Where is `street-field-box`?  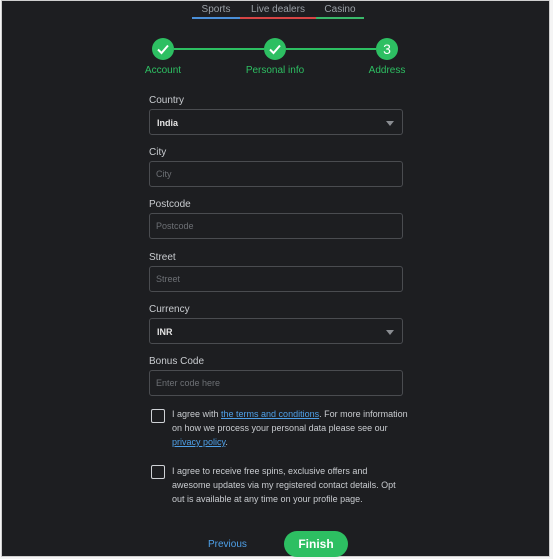
street-field-box is located at coordinates (276, 279).